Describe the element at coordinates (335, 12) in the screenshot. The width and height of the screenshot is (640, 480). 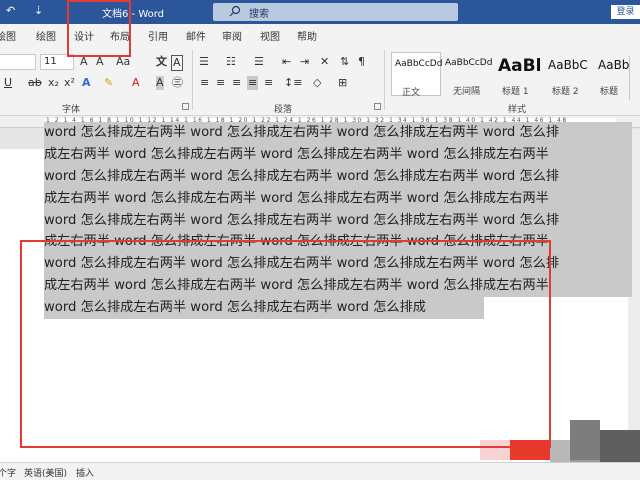
I see `search-box: 搜索` at that location.